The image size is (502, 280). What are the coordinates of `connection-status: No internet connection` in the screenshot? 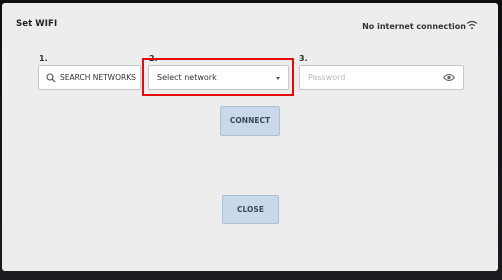 It's located at (414, 26).